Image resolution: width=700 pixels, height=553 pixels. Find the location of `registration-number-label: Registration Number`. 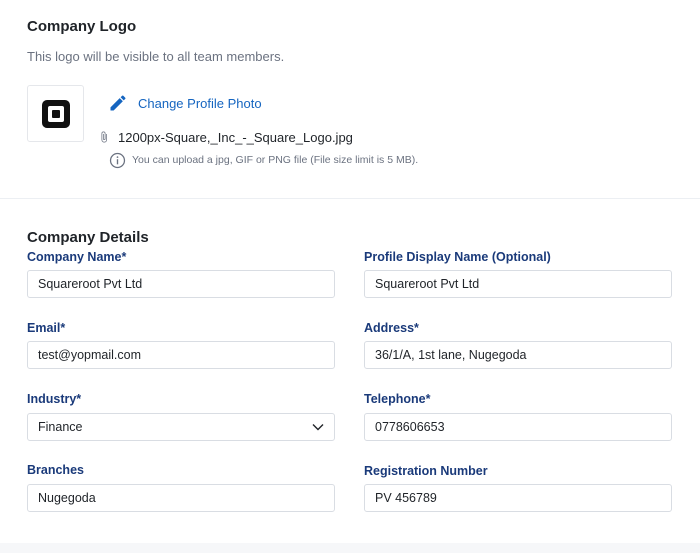

registration-number-label: Registration Number is located at coordinates (426, 471).